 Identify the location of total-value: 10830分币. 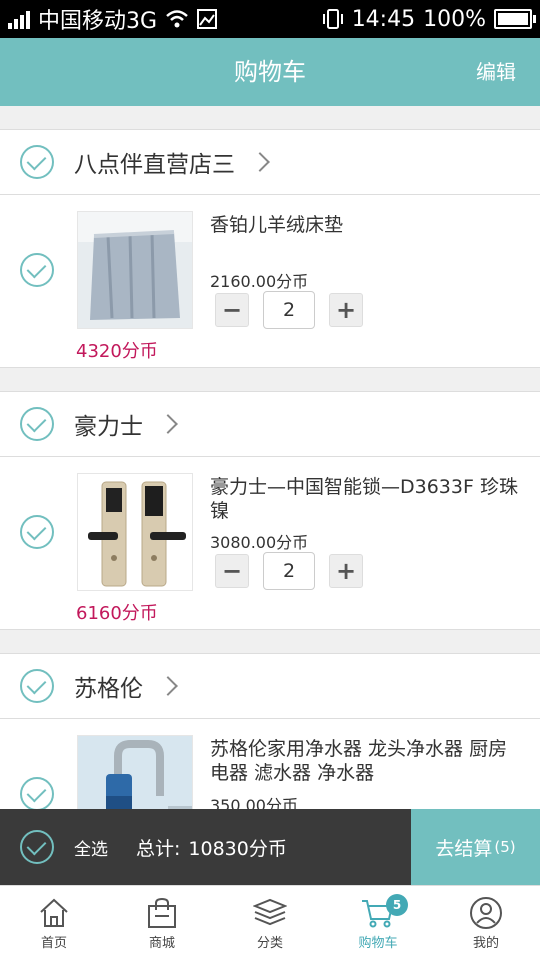
(237, 848).